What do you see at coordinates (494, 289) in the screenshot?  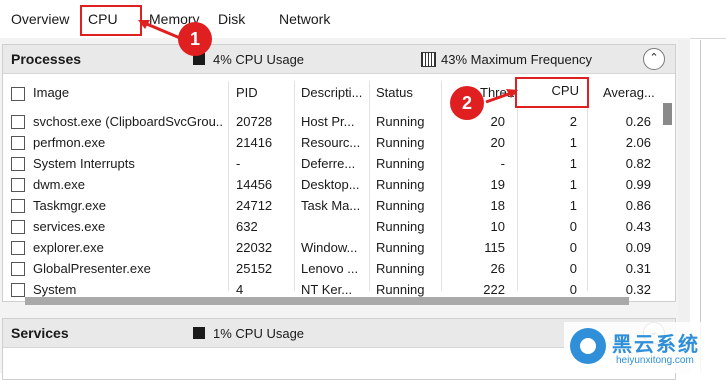 I see `cell-threads: 222` at bounding box center [494, 289].